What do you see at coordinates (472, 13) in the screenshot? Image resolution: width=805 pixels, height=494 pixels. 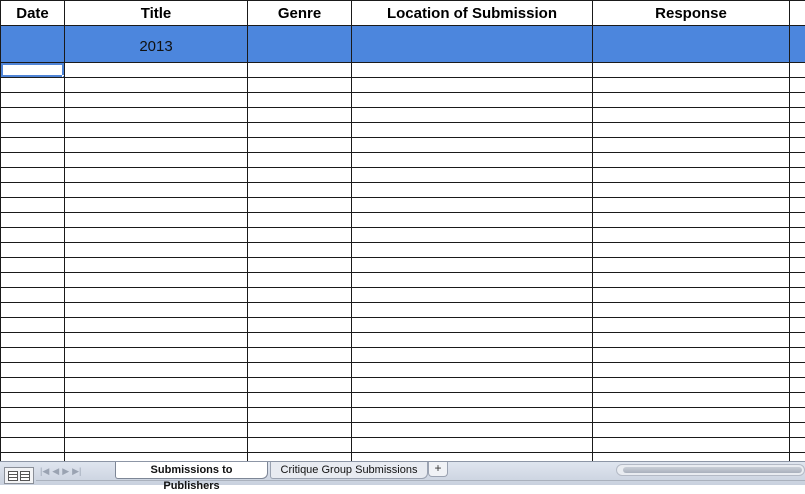 I see `header-location: Location of Submission` at bounding box center [472, 13].